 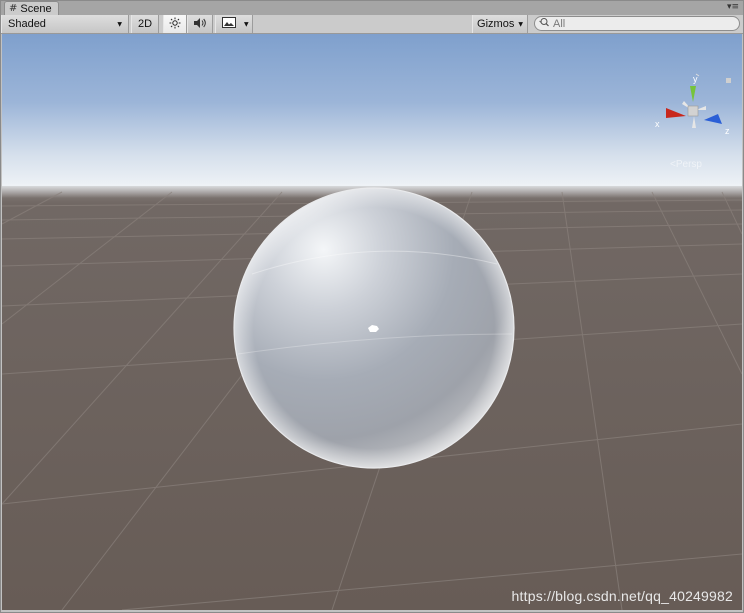 What do you see at coordinates (695, 79) in the screenshot?
I see `gizmo-y-label: y` at bounding box center [695, 79].